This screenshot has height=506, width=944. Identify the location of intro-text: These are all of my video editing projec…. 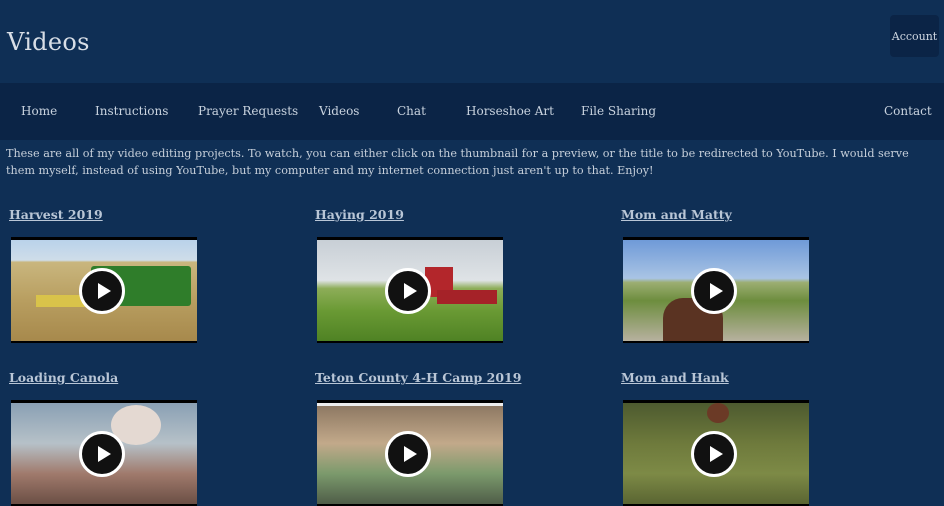
(457, 162).